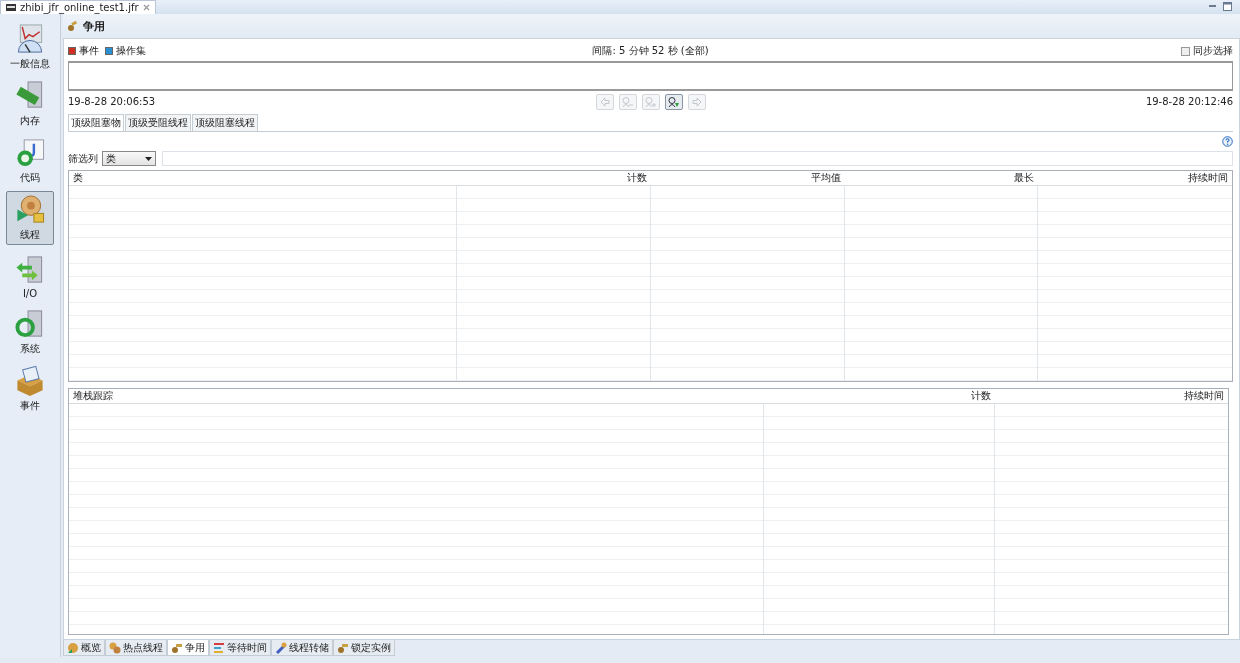 This screenshot has width=1240, height=663. What do you see at coordinates (225, 122) in the screenshot?
I see `view-tab: 顶级阻塞线程` at bounding box center [225, 122].